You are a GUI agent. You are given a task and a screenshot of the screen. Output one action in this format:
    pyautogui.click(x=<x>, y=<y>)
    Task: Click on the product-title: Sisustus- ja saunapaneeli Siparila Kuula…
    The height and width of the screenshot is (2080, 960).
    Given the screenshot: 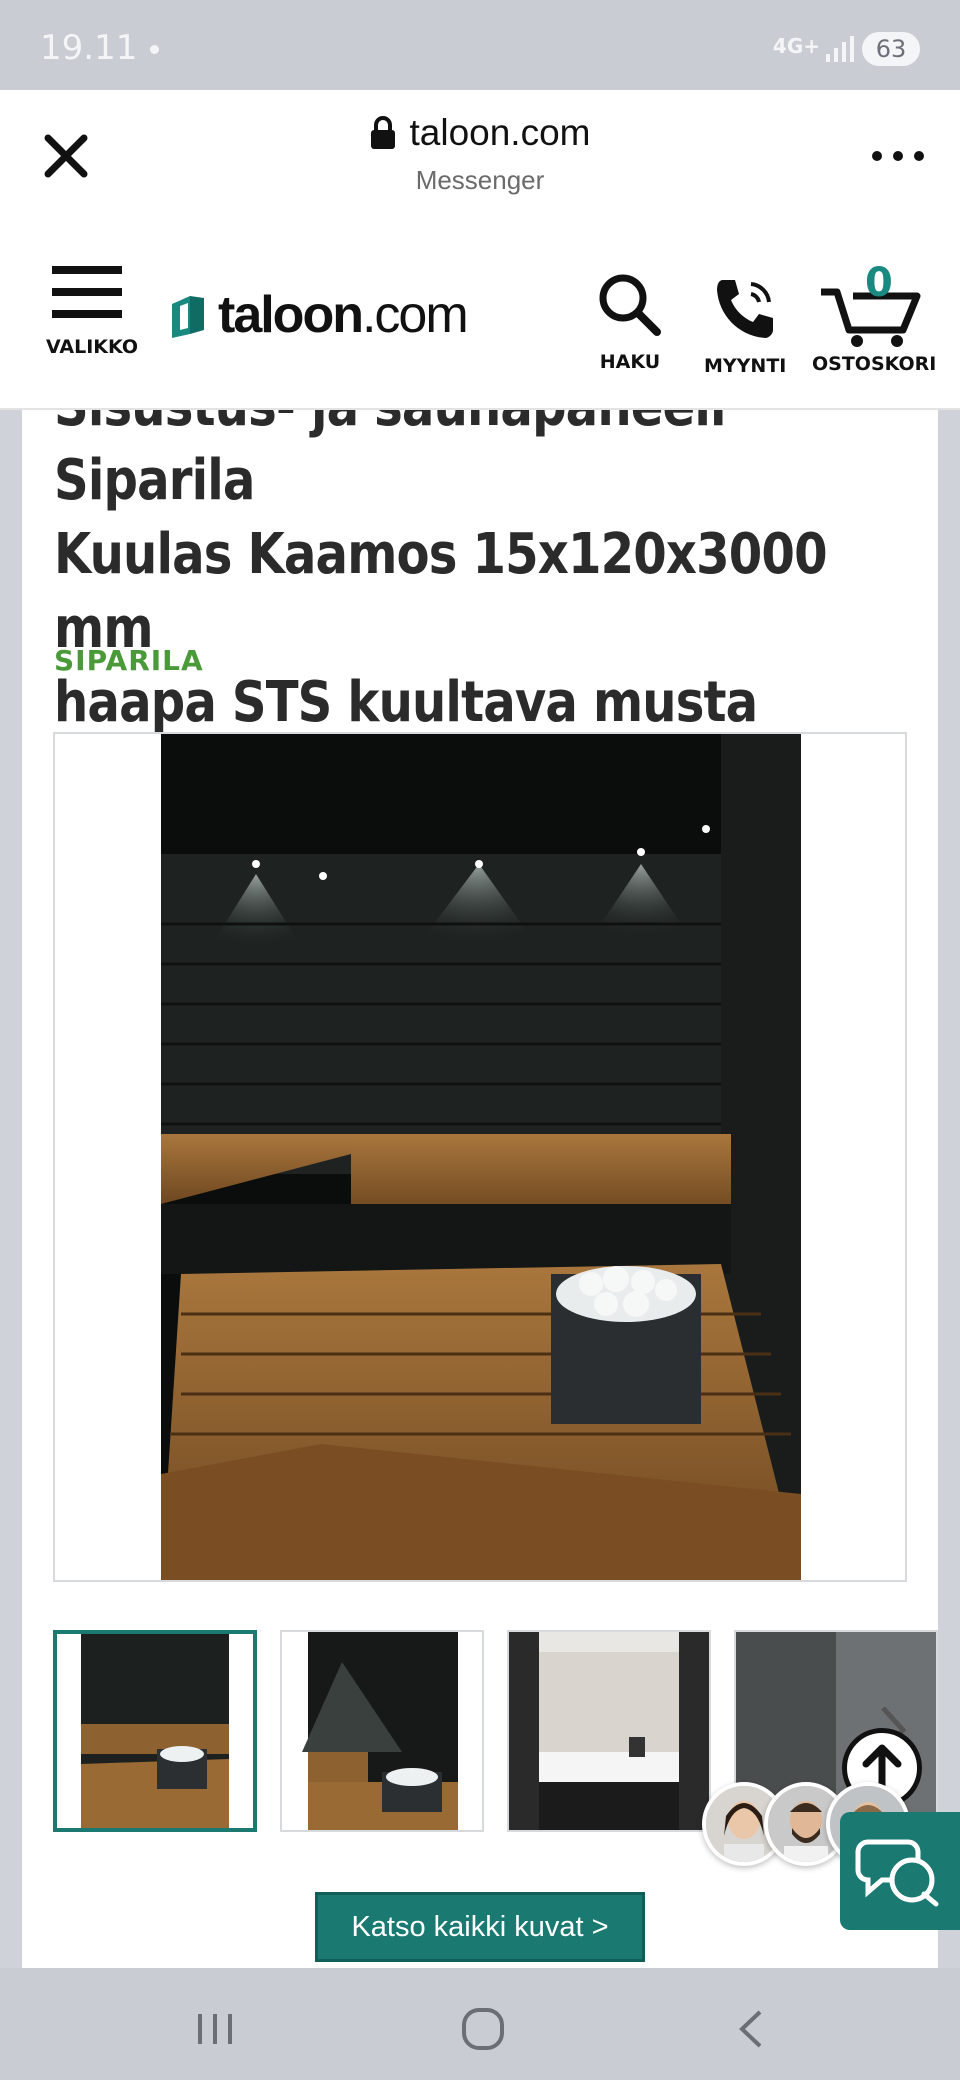 What is the action you would take?
    pyautogui.click(x=484, y=575)
    